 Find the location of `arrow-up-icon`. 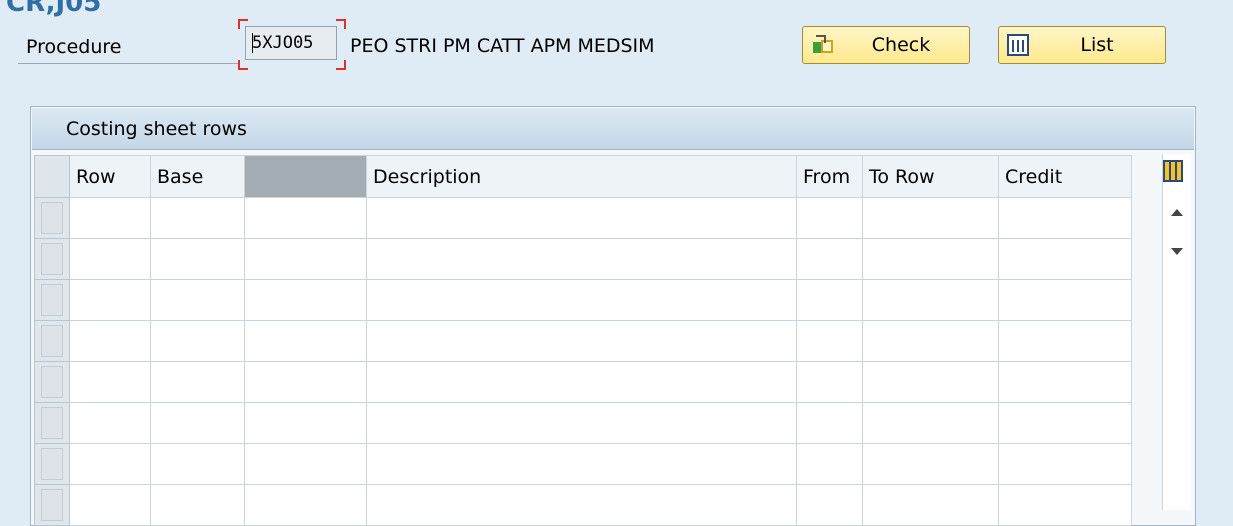

arrow-up-icon is located at coordinates (1177, 212).